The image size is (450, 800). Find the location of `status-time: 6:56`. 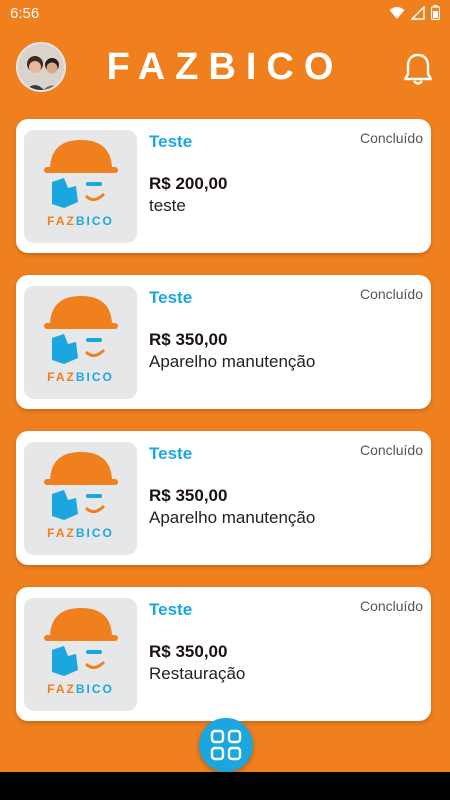

status-time: 6:56 is located at coordinates (25, 13).